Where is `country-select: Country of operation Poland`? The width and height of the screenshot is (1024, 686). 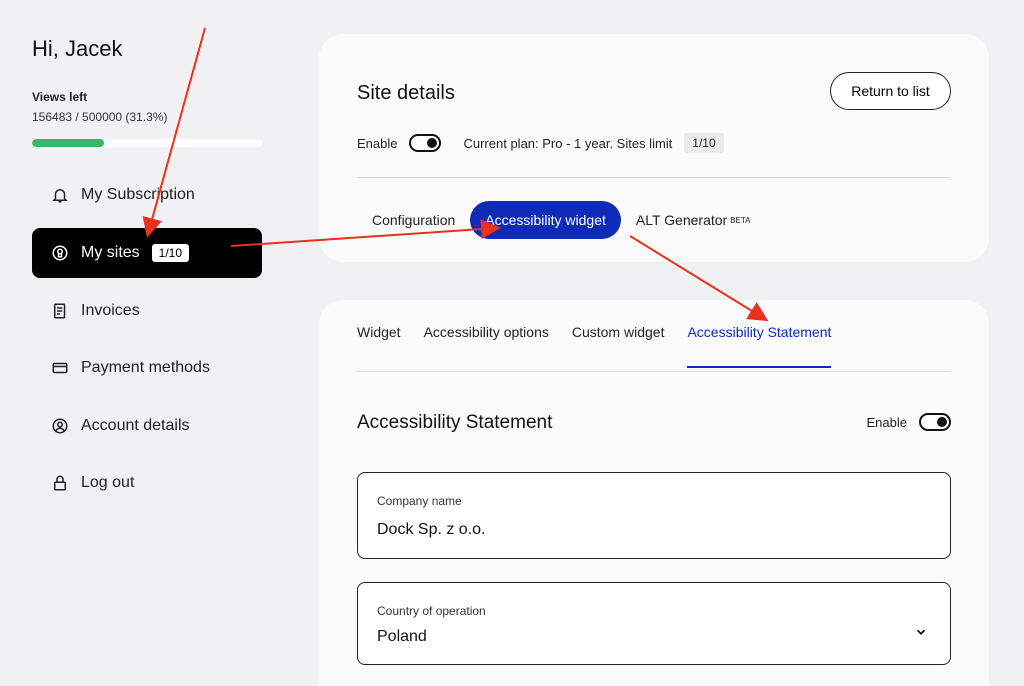 country-select: Country of operation Poland is located at coordinates (654, 623).